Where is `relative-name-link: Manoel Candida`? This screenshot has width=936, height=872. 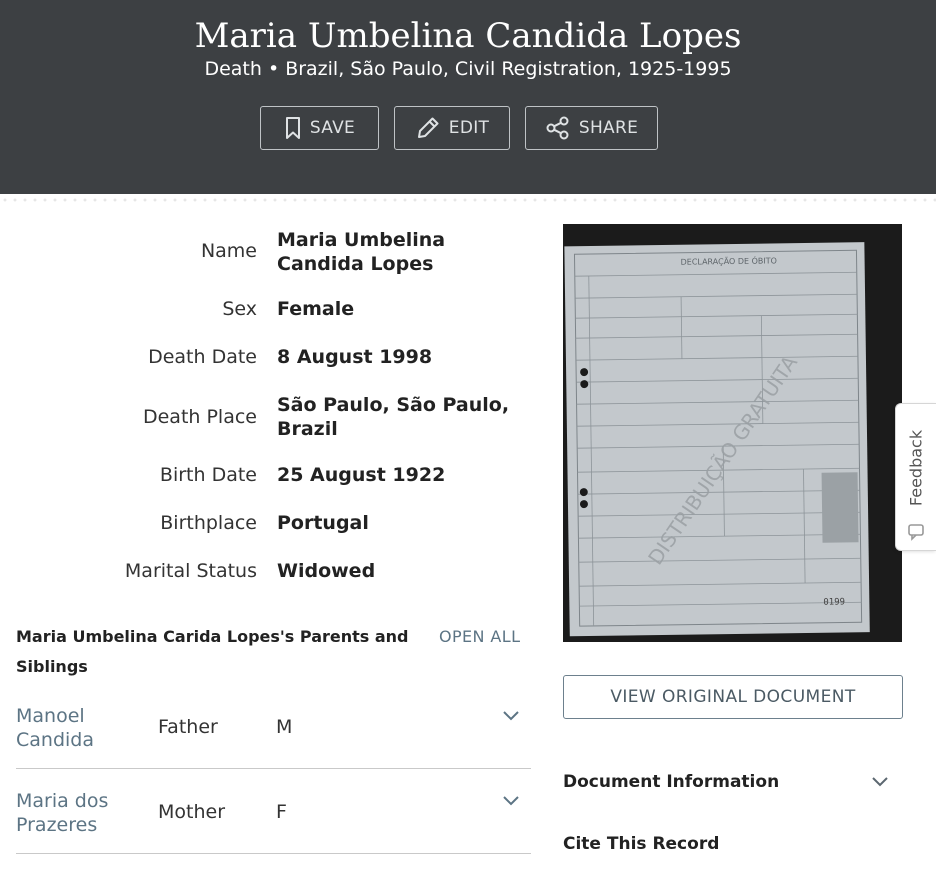 relative-name-link: Manoel Candida is located at coordinates (81, 728).